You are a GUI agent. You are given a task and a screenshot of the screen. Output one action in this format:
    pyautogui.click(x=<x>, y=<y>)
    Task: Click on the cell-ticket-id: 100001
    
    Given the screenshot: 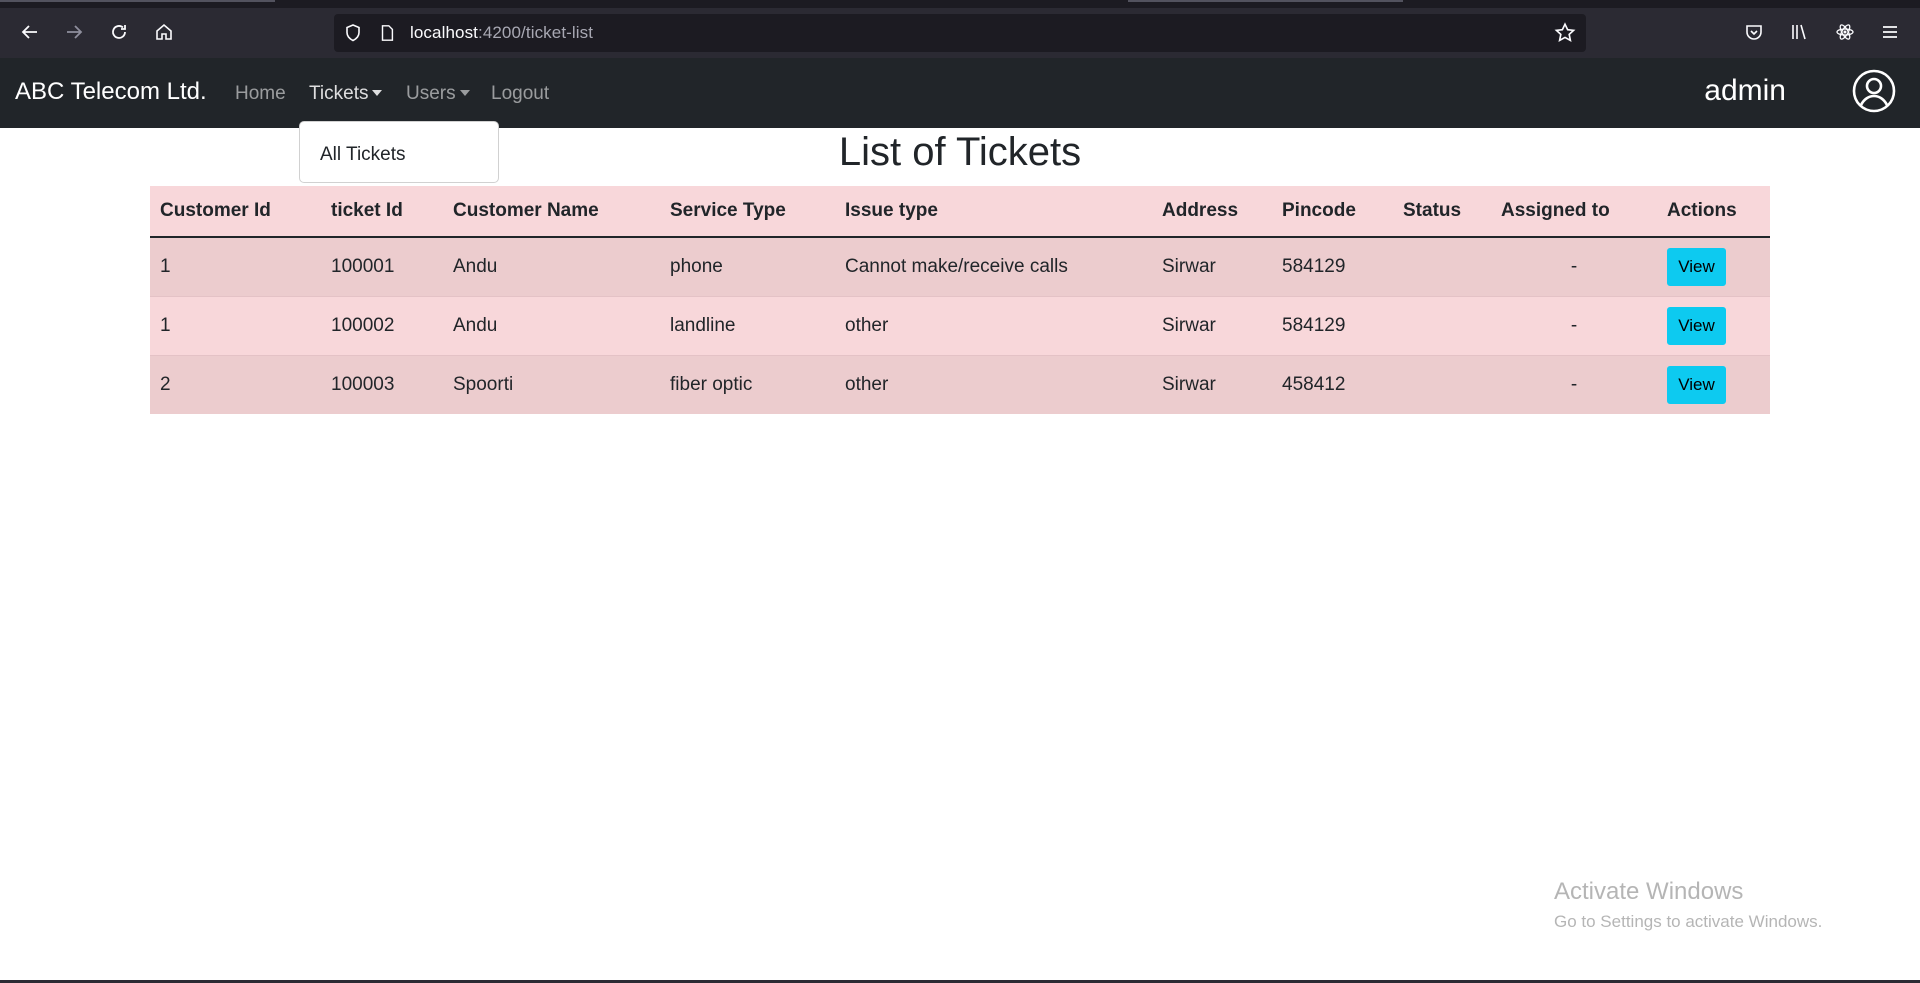 What is the action you would take?
    pyautogui.click(x=382, y=266)
    